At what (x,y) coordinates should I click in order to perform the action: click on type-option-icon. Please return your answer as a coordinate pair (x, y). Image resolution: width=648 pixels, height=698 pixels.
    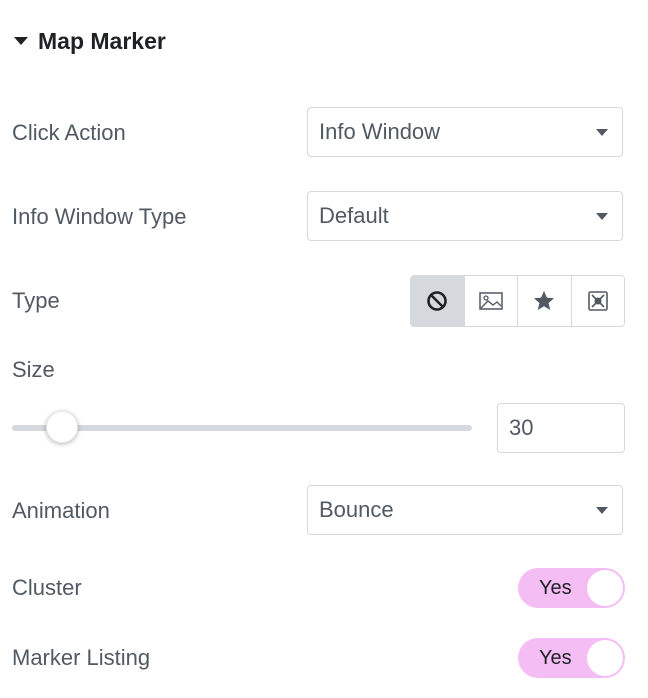
    Looking at the image, I should click on (544, 301).